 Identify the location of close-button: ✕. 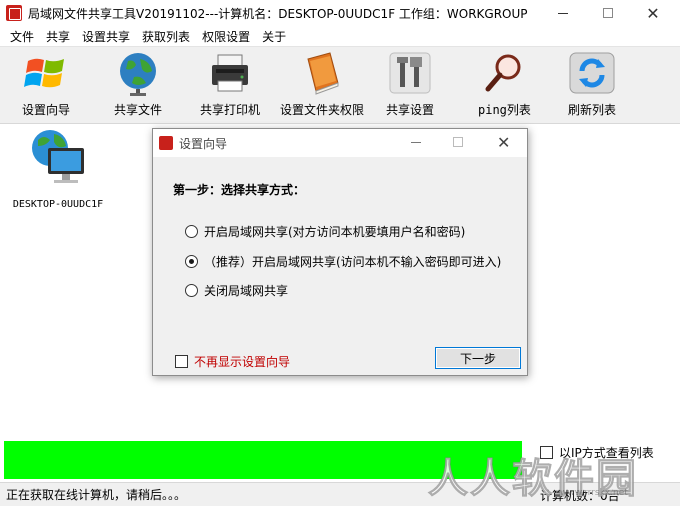
(653, 13).